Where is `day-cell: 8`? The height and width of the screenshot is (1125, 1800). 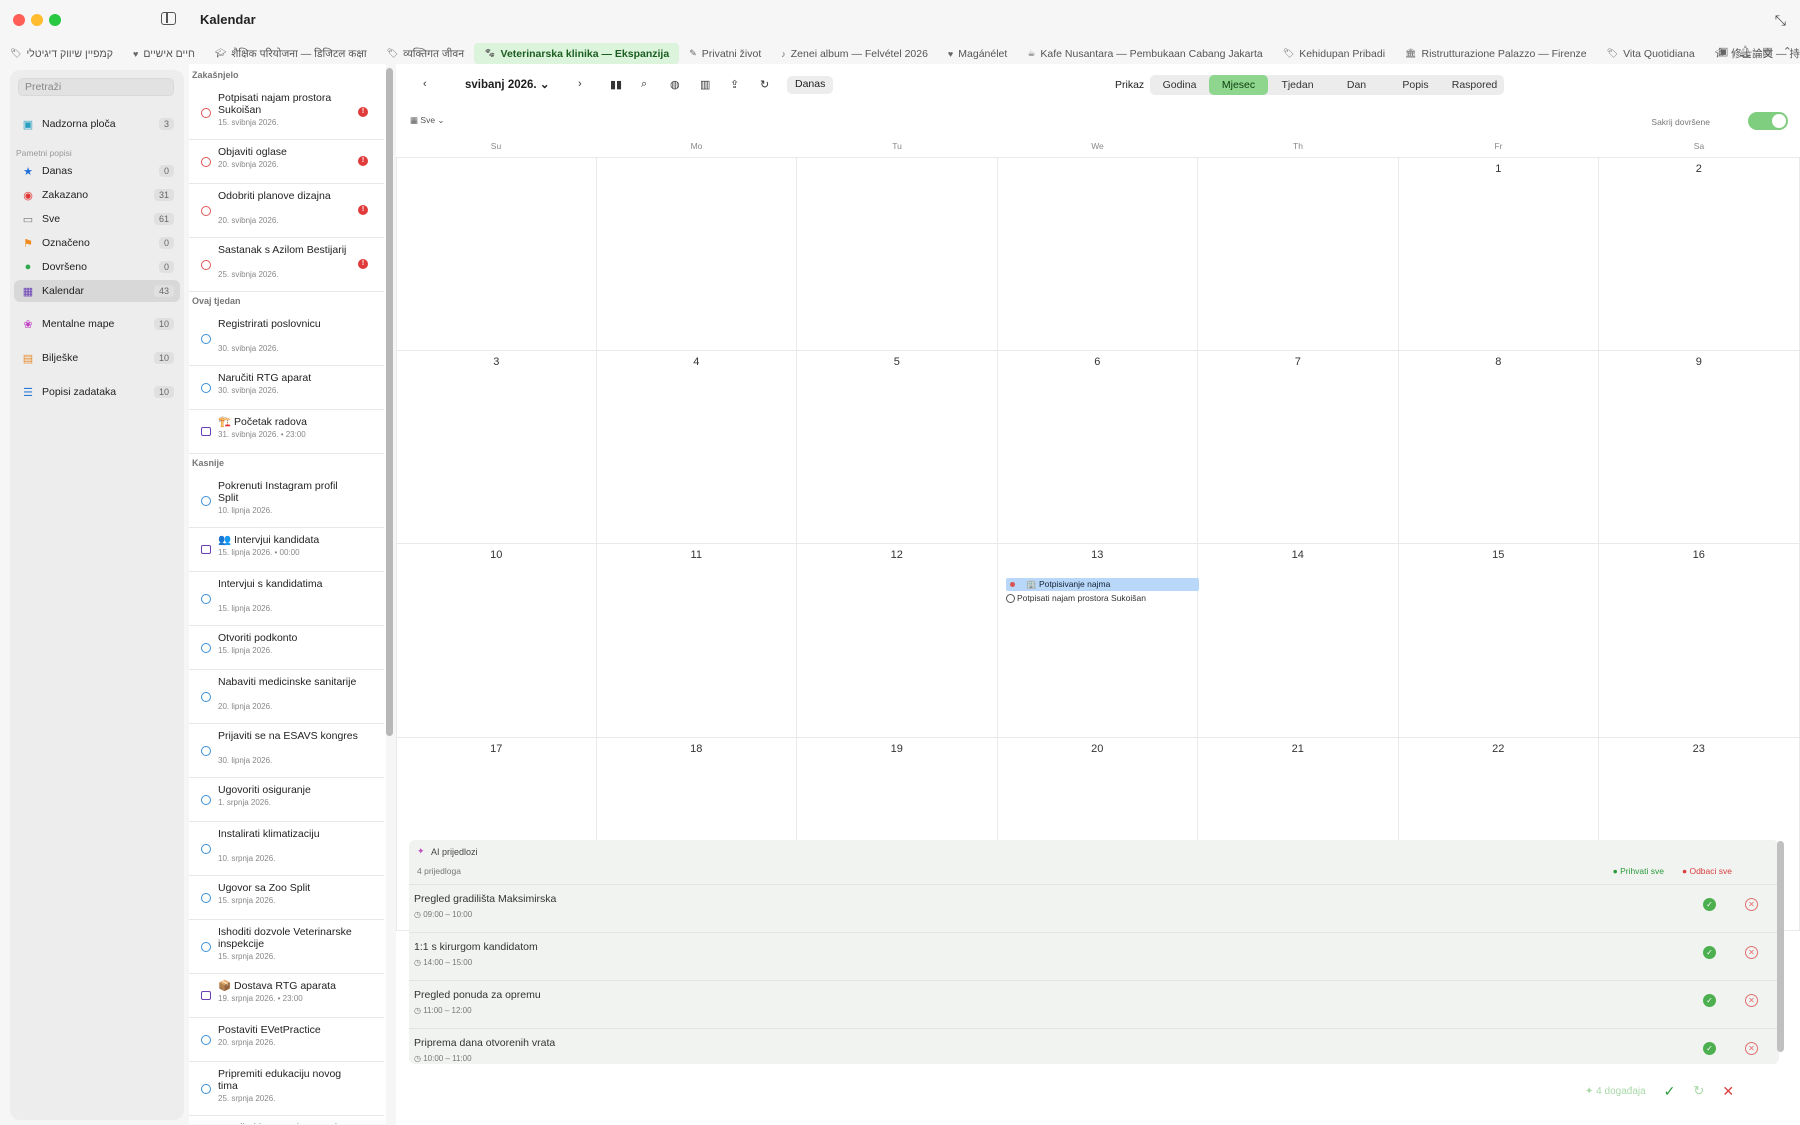 day-cell: 8 is located at coordinates (1498, 447).